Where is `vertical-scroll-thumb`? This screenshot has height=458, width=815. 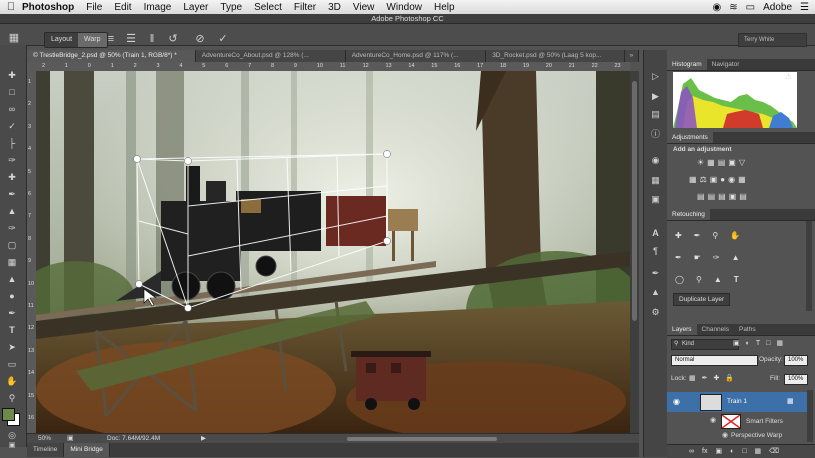
vertical-scroll-thumb is located at coordinates (634, 201).